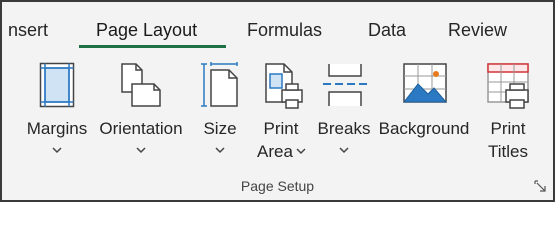  What do you see at coordinates (57, 128) in the screenshot?
I see `margins-label: Margins` at bounding box center [57, 128].